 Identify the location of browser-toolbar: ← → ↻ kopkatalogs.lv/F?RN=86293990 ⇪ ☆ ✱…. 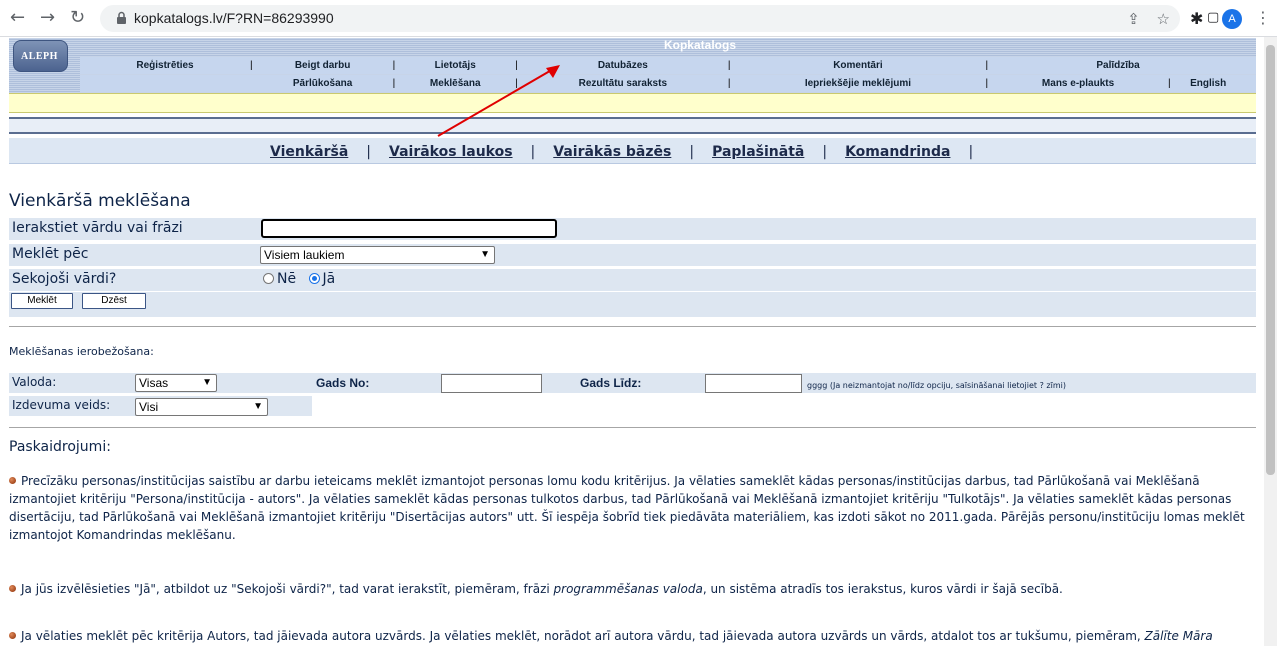
(638, 18).